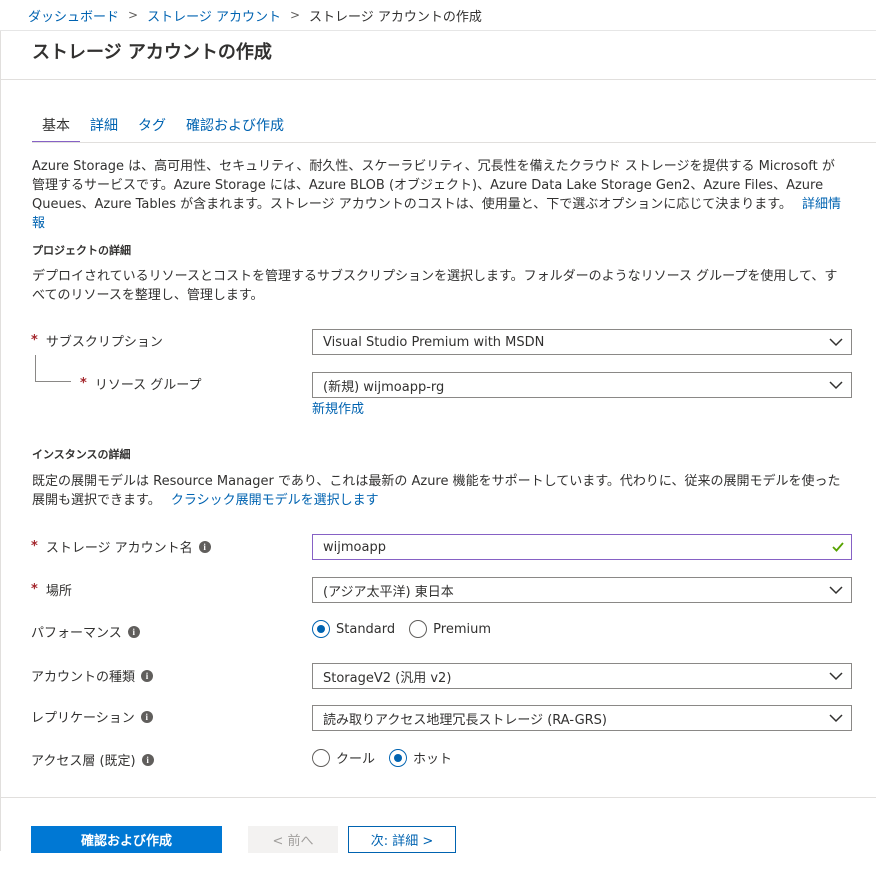  Describe the element at coordinates (214, 15) in the screenshot. I see `breadcrumb-storage-accounts: ストレージ アカウント` at that location.